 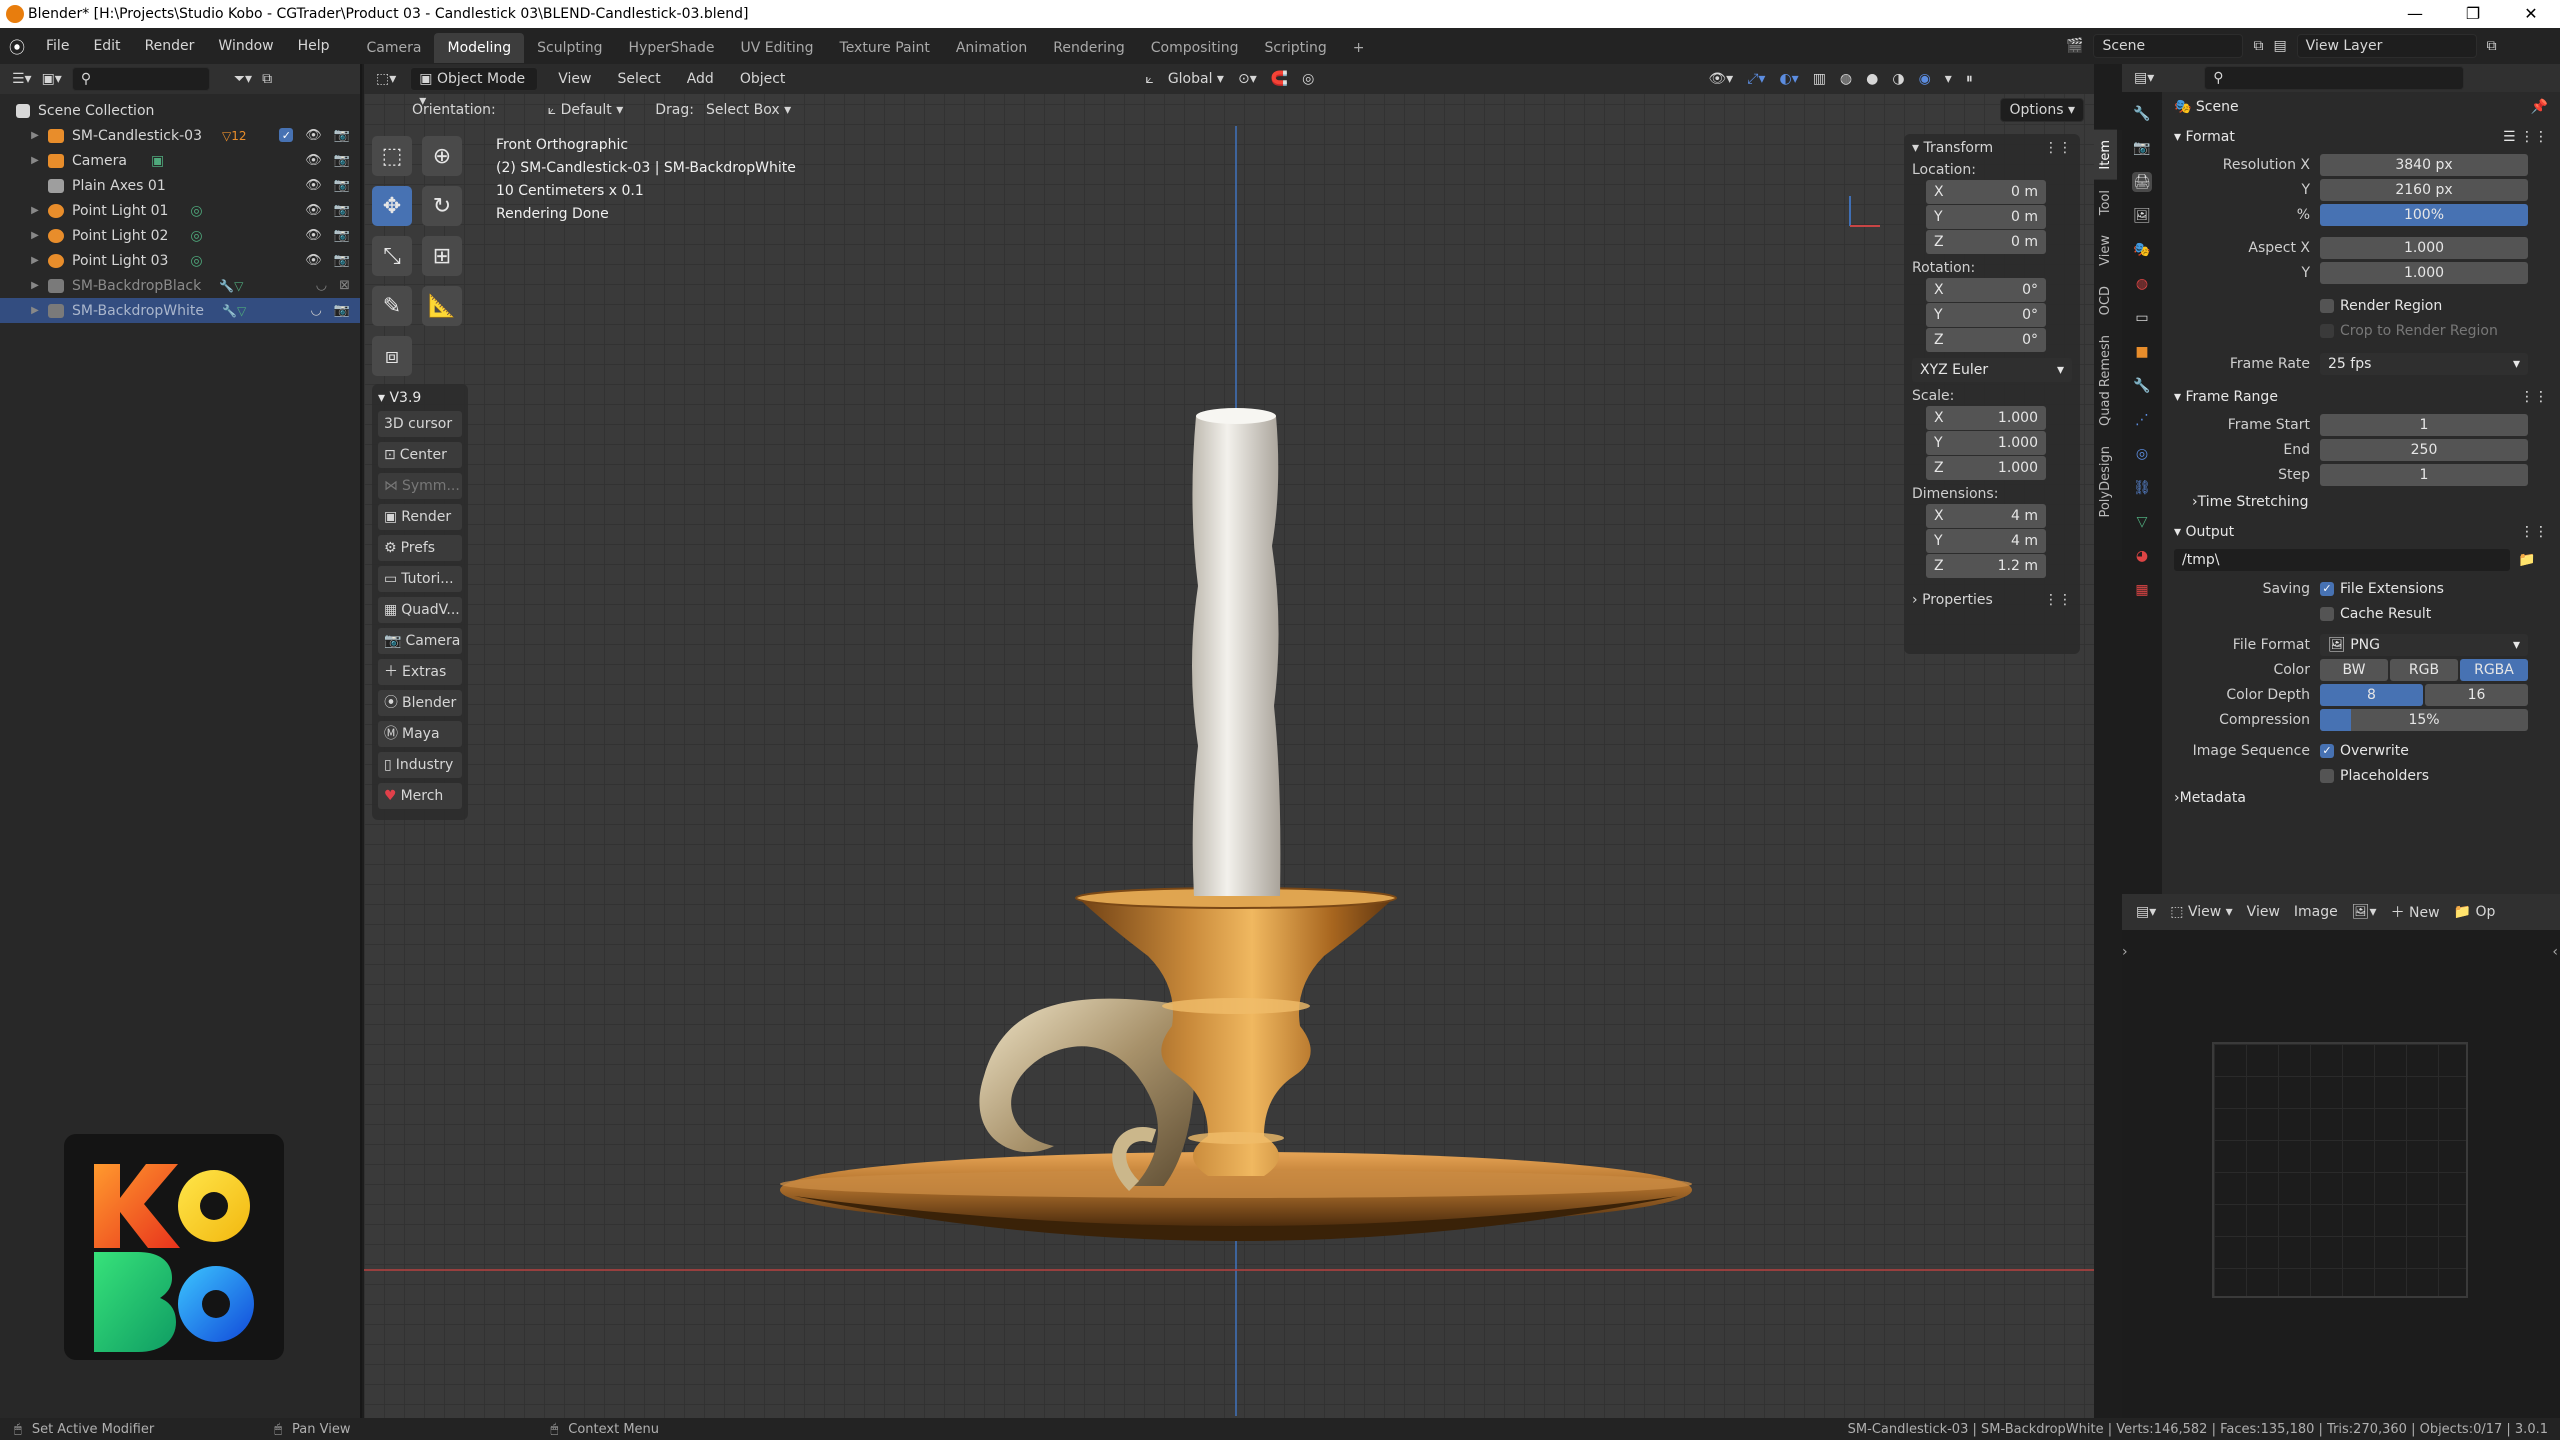 I want to click on tab-animation: Animation, so click(x=991, y=48).